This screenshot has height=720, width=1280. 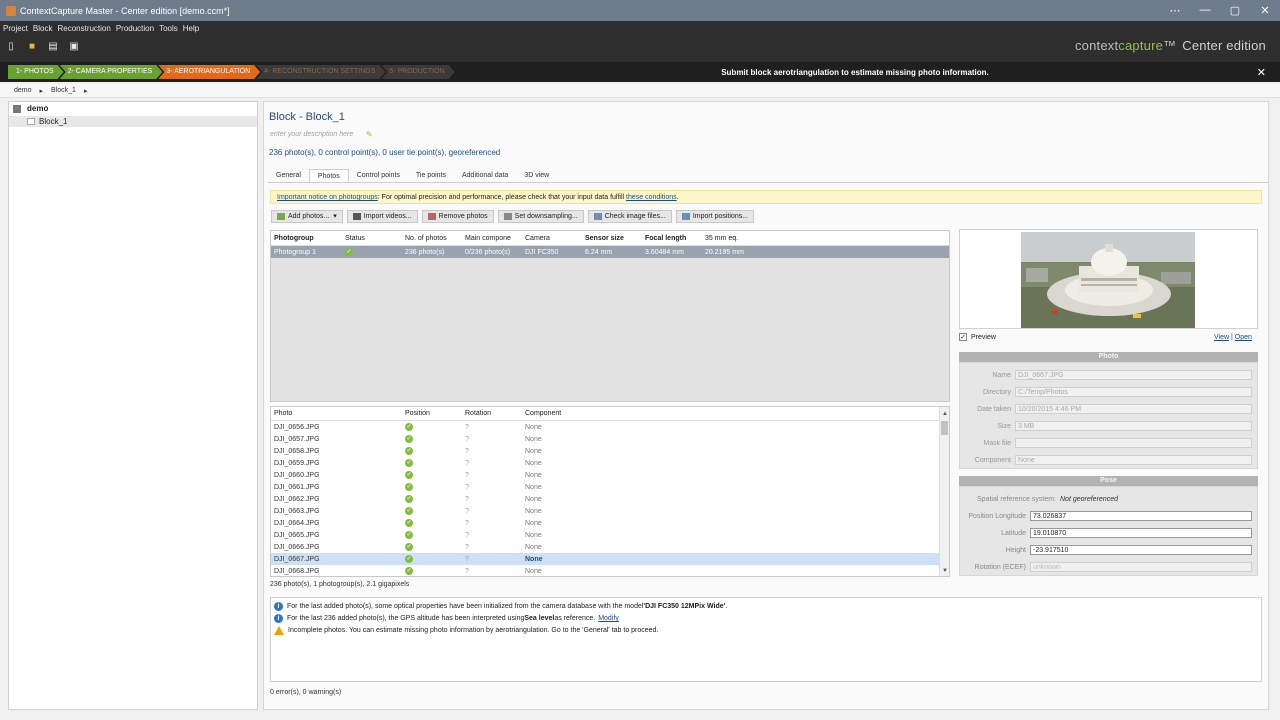 I want to click on cell-rotation: ?, so click(x=467, y=475).